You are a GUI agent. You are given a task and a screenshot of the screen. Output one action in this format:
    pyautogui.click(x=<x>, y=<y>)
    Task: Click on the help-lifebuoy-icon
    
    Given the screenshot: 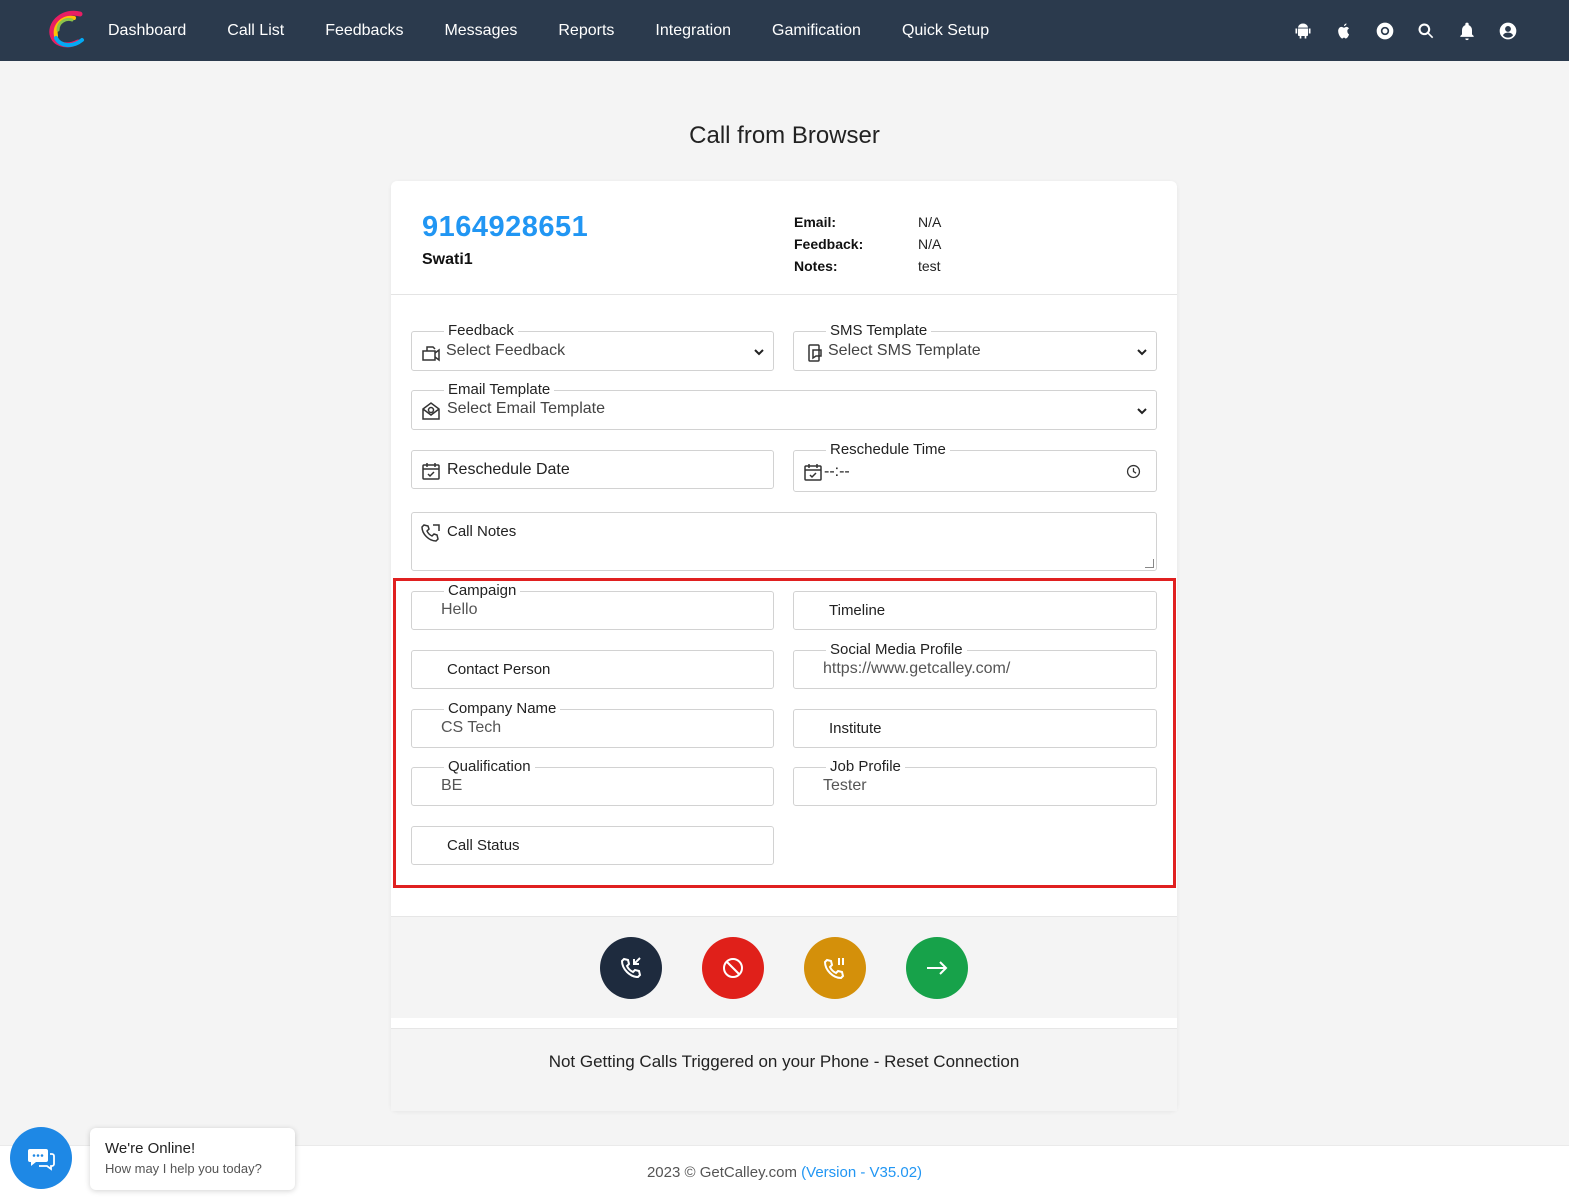 What is the action you would take?
    pyautogui.click(x=1385, y=31)
    